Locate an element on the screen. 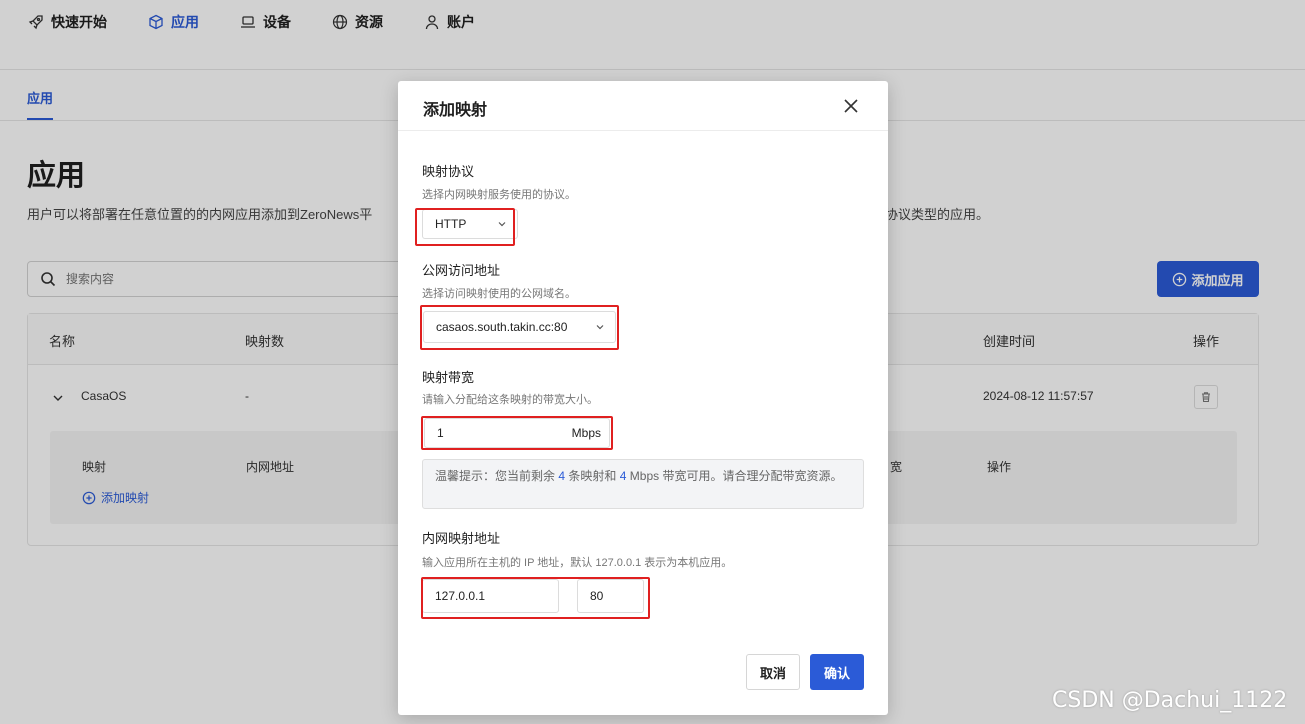  close-icon is located at coordinates (851, 106).